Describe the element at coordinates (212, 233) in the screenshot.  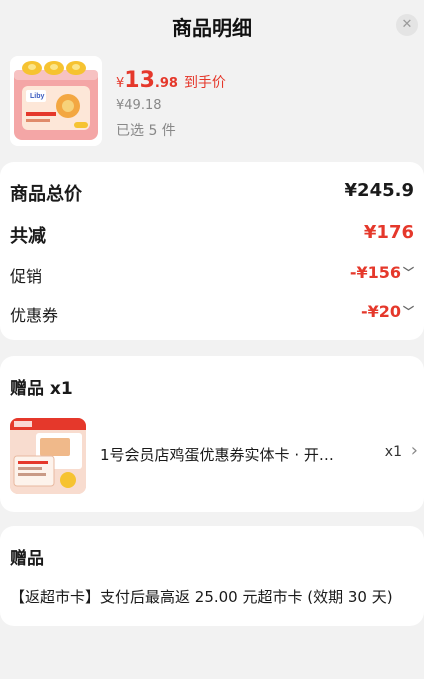
I see `discount-total-row: 共减 ¥176` at that location.